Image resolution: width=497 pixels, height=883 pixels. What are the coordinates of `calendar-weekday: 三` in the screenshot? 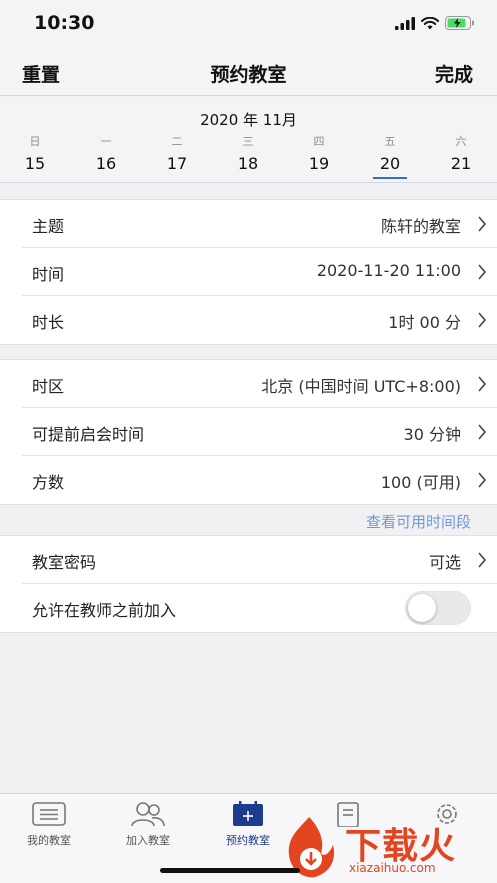 It's located at (248, 141).